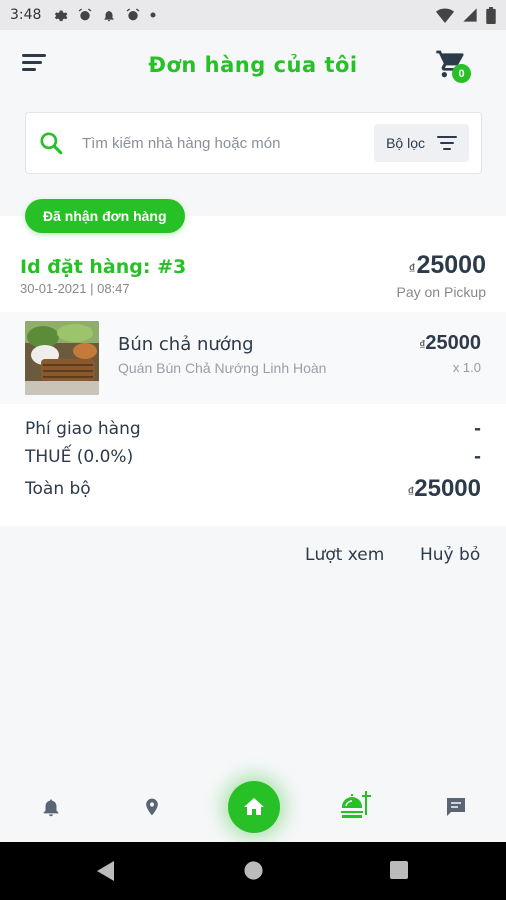  Describe the element at coordinates (62, 358) in the screenshot. I see `food-image` at that location.